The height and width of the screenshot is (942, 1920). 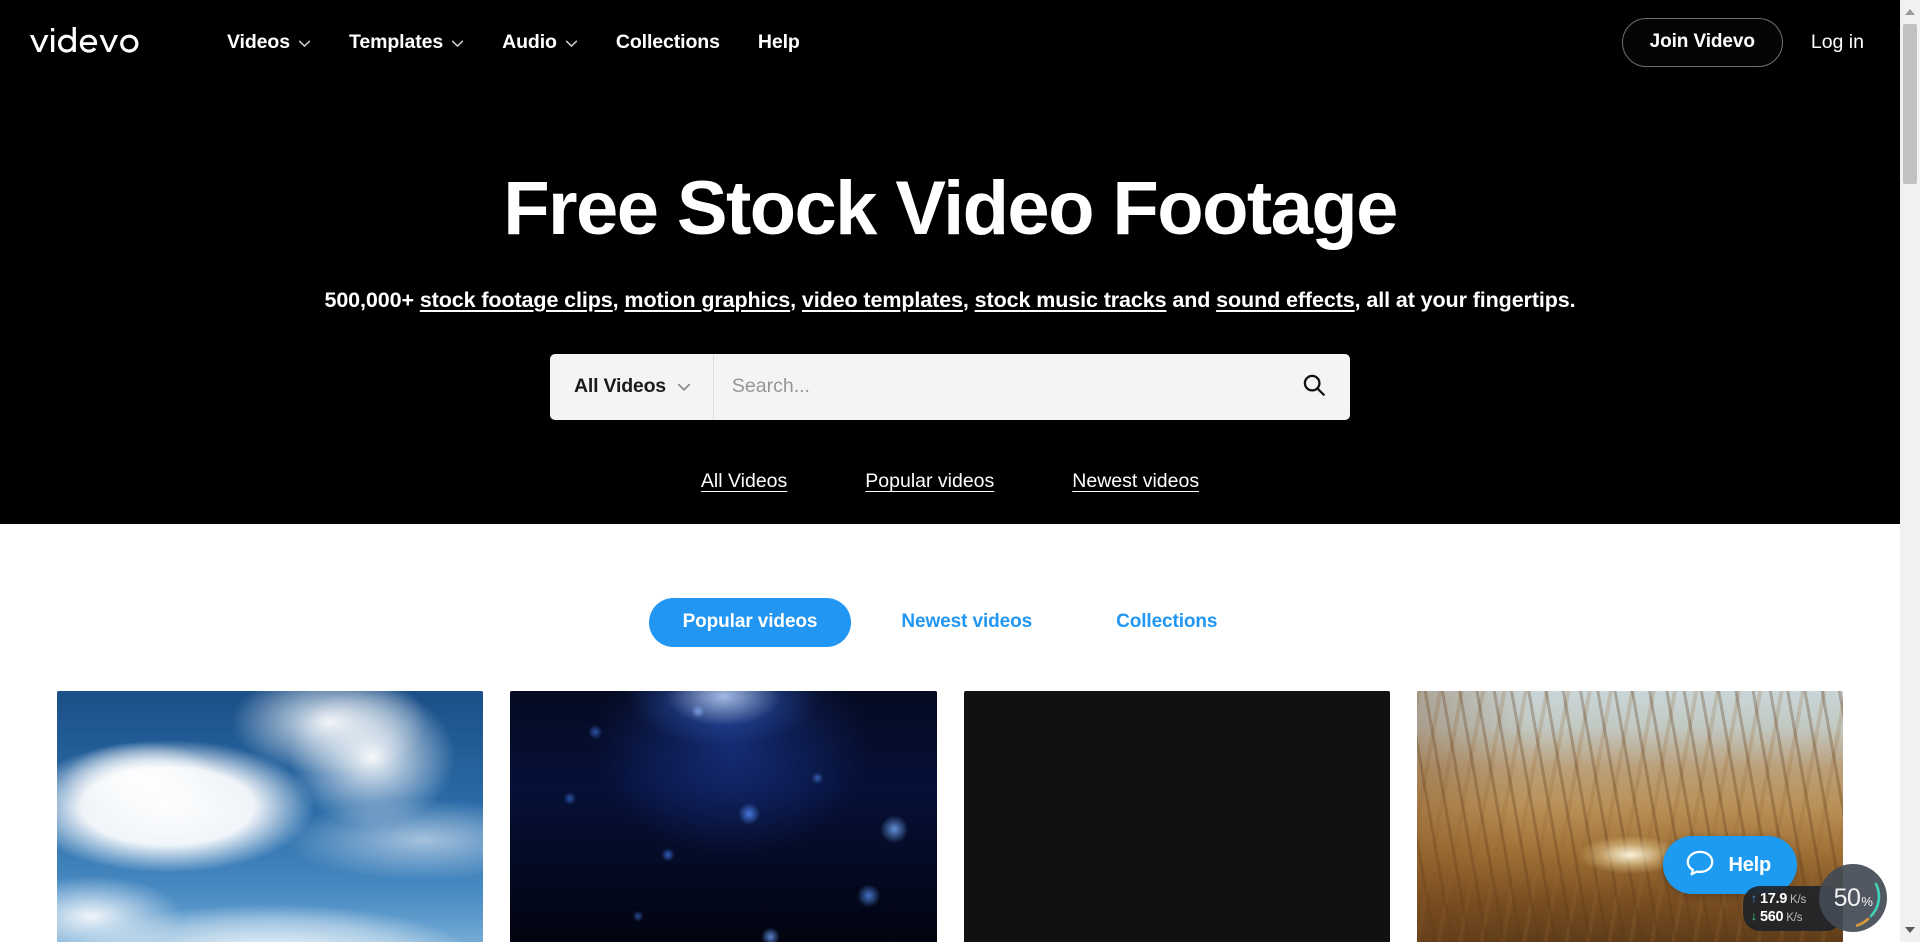 What do you see at coordinates (516, 300) in the screenshot?
I see `link-stock-footage-clips: stock footage clips` at bounding box center [516, 300].